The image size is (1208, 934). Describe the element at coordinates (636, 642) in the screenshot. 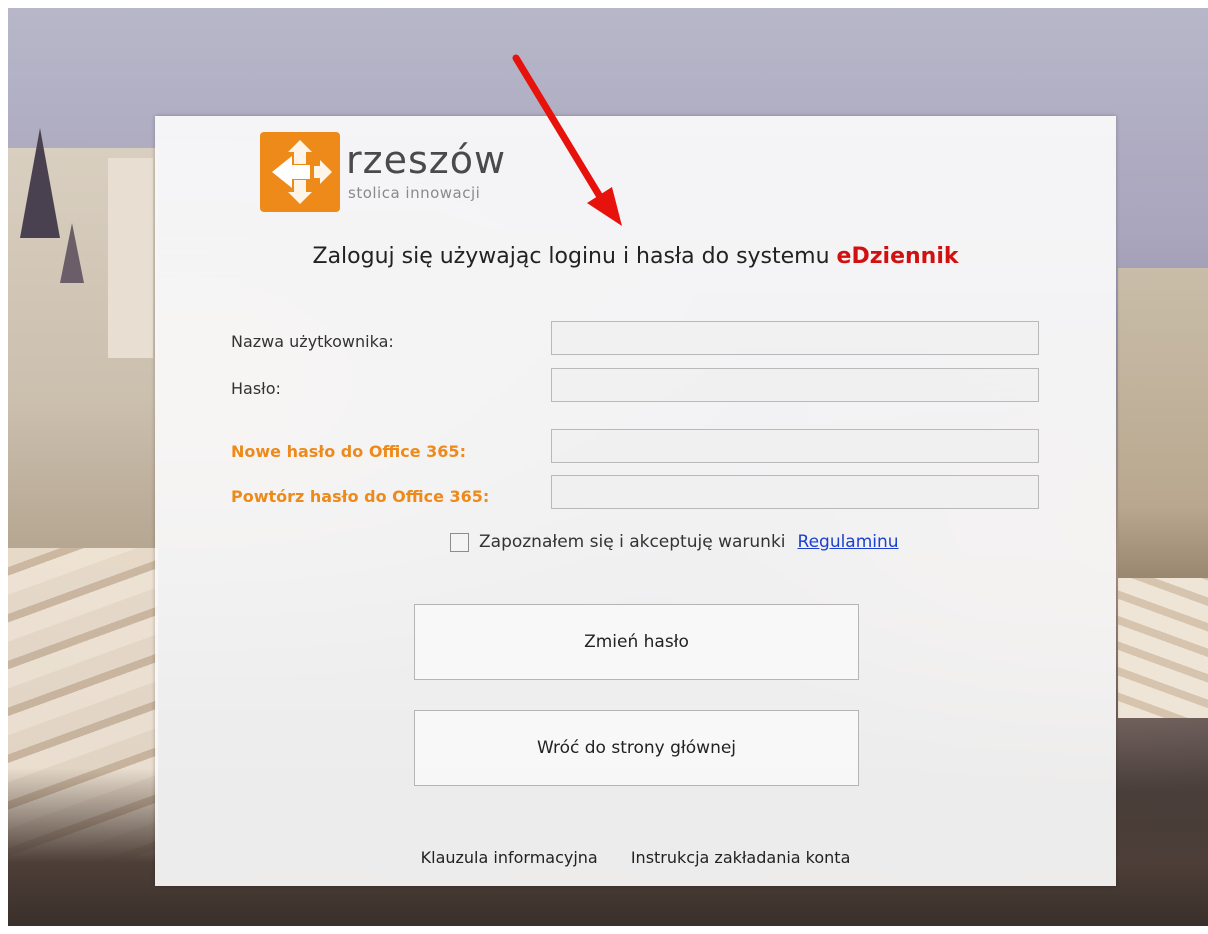

I see `change-password-button: Zmień hasło` at that location.